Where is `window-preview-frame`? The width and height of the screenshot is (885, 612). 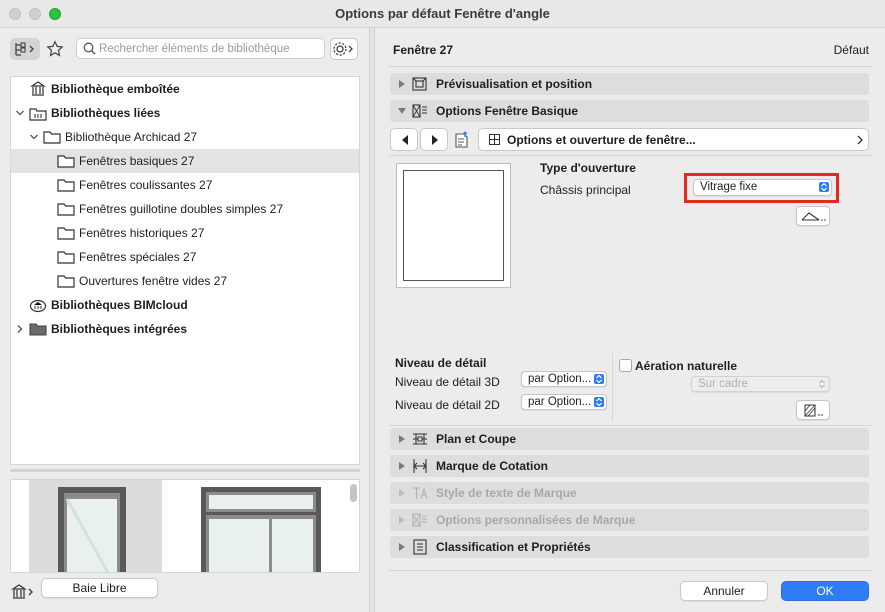
window-preview-frame is located at coordinates (453, 225).